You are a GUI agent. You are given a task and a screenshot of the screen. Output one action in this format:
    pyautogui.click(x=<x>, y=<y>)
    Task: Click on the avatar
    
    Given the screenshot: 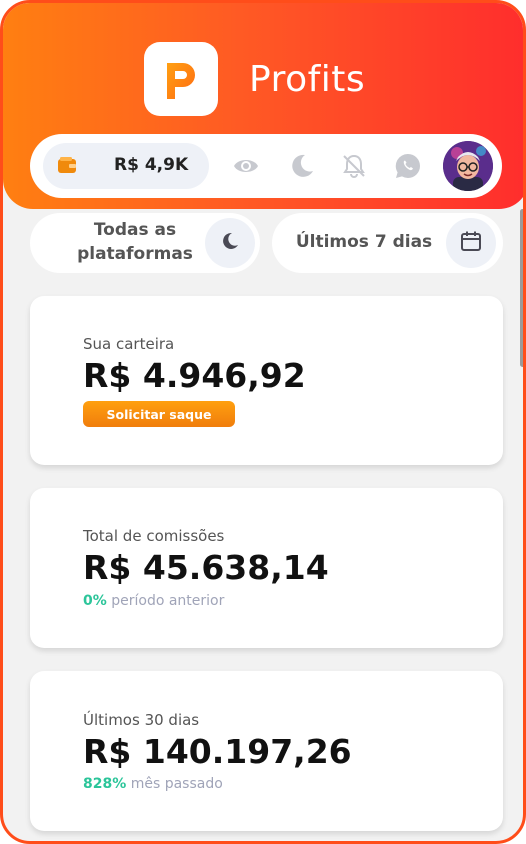 What is the action you would take?
    pyautogui.click(x=468, y=166)
    